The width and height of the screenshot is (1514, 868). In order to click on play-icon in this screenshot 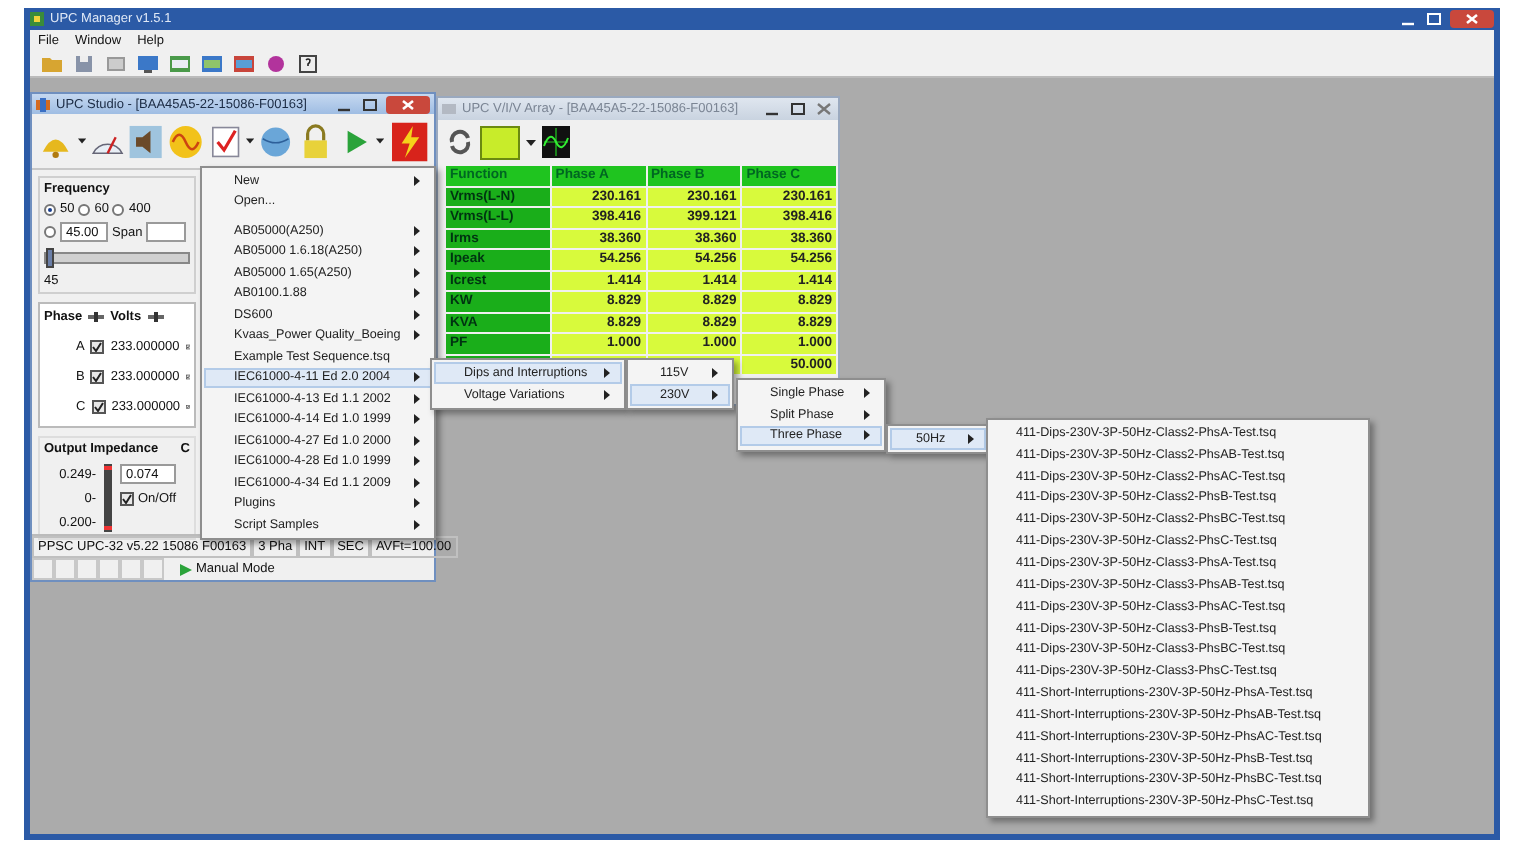, I will do `click(186, 569)`.